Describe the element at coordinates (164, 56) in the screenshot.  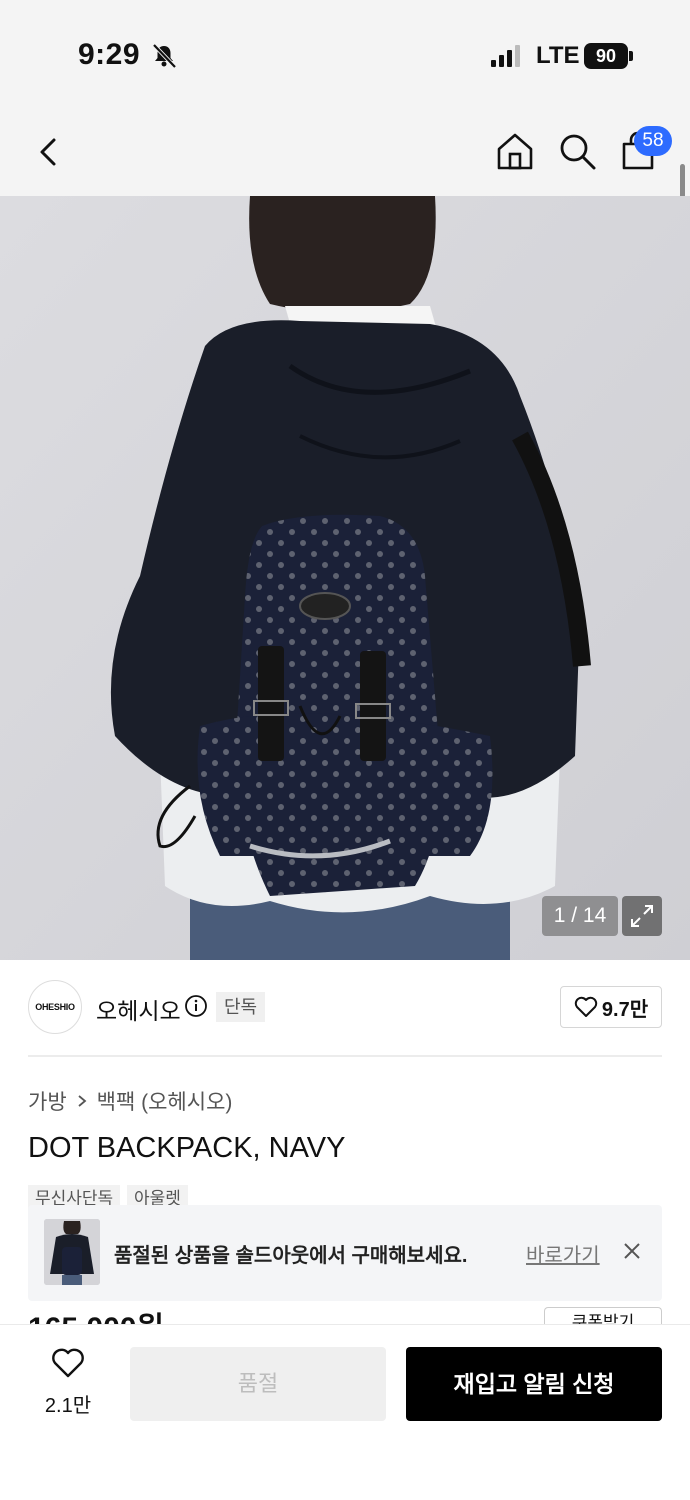
I see `bell-muted-icon` at that location.